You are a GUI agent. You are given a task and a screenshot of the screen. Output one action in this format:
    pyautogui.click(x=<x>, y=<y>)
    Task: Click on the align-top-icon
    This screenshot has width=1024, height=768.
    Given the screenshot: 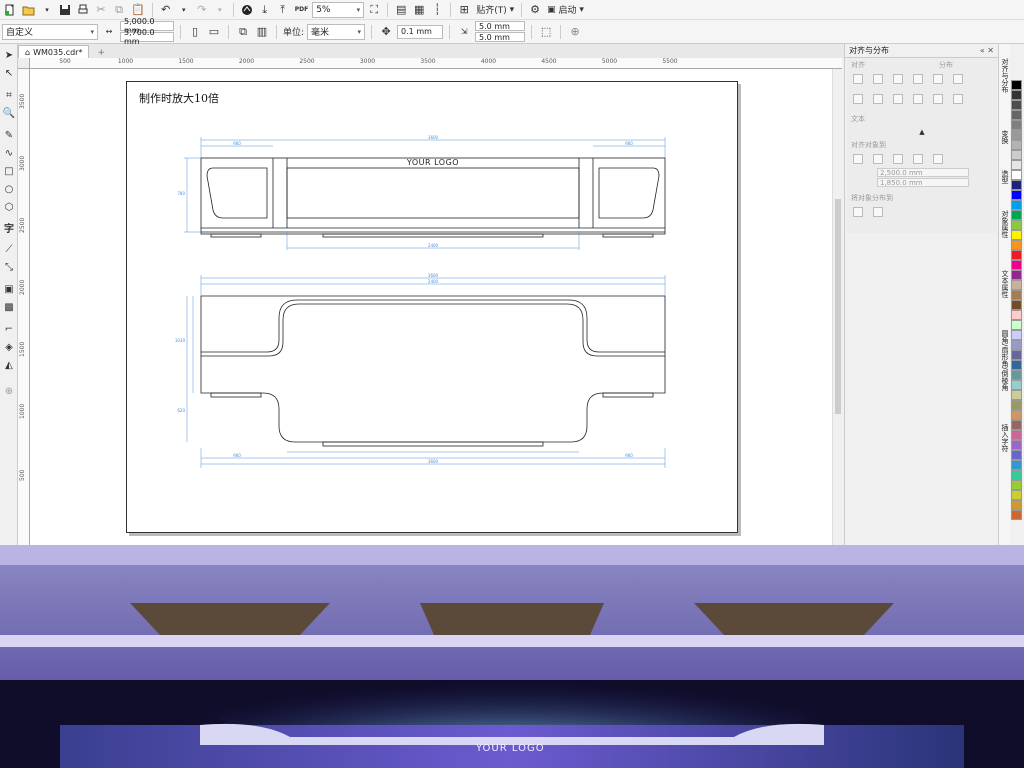 What is the action you would take?
    pyautogui.click(x=858, y=99)
    